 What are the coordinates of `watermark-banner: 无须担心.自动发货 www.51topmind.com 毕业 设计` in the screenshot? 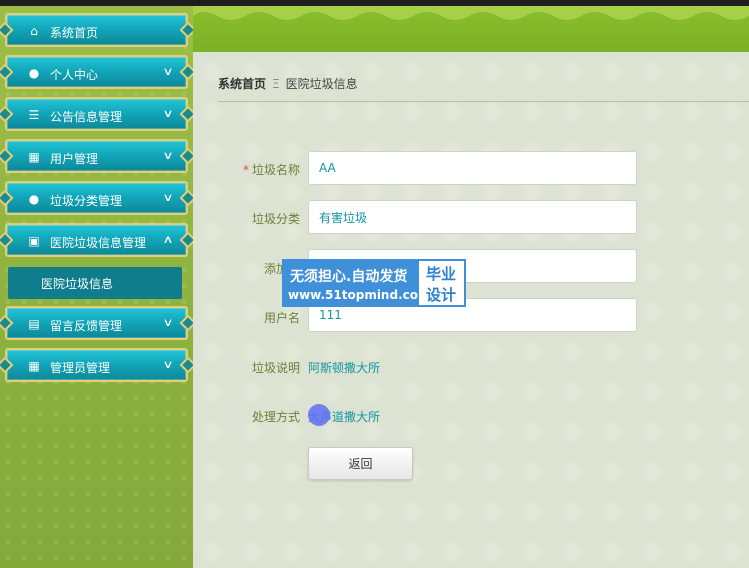 It's located at (374, 283).